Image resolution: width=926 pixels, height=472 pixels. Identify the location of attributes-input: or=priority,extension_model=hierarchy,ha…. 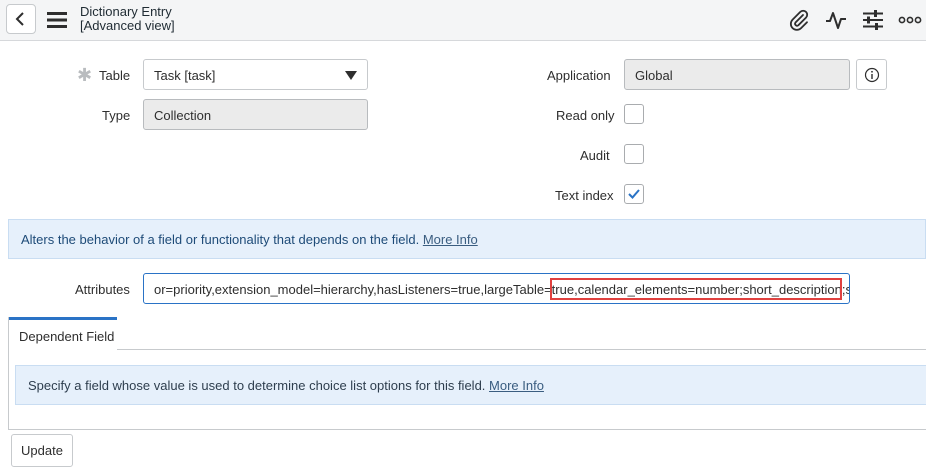
(496, 288).